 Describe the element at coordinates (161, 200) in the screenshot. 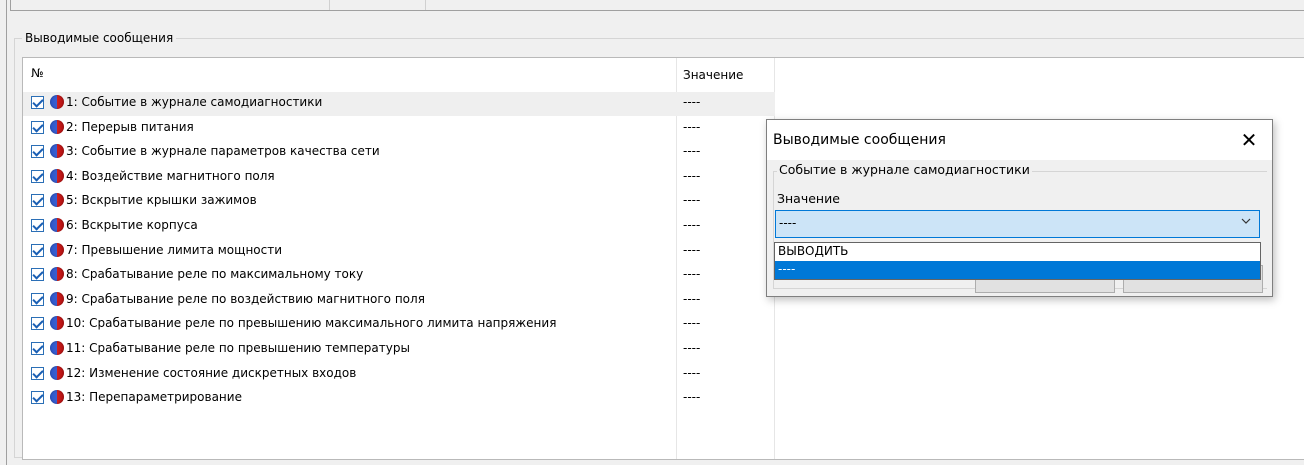

I see `list-item-label: 5: Вскрытие крышки зажимов` at that location.